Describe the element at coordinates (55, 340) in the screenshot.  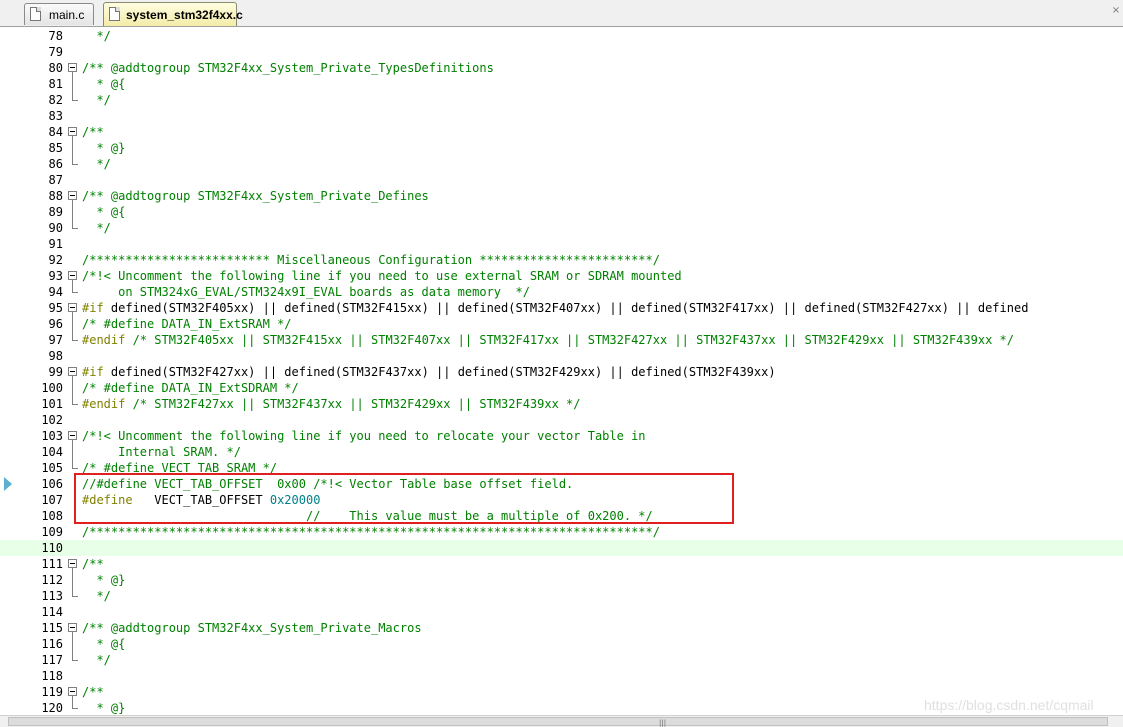
I see `line-number: 97` at that location.